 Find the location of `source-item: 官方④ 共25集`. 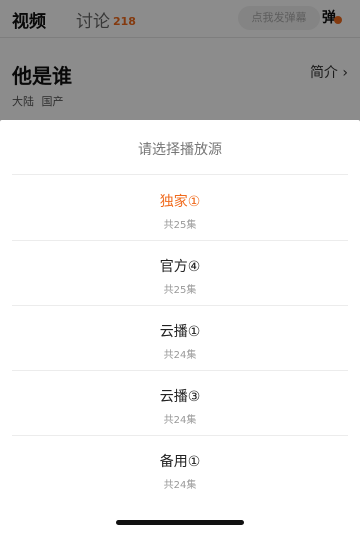

source-item: 官方④ 共25集 is located at coordinates (180, 273).